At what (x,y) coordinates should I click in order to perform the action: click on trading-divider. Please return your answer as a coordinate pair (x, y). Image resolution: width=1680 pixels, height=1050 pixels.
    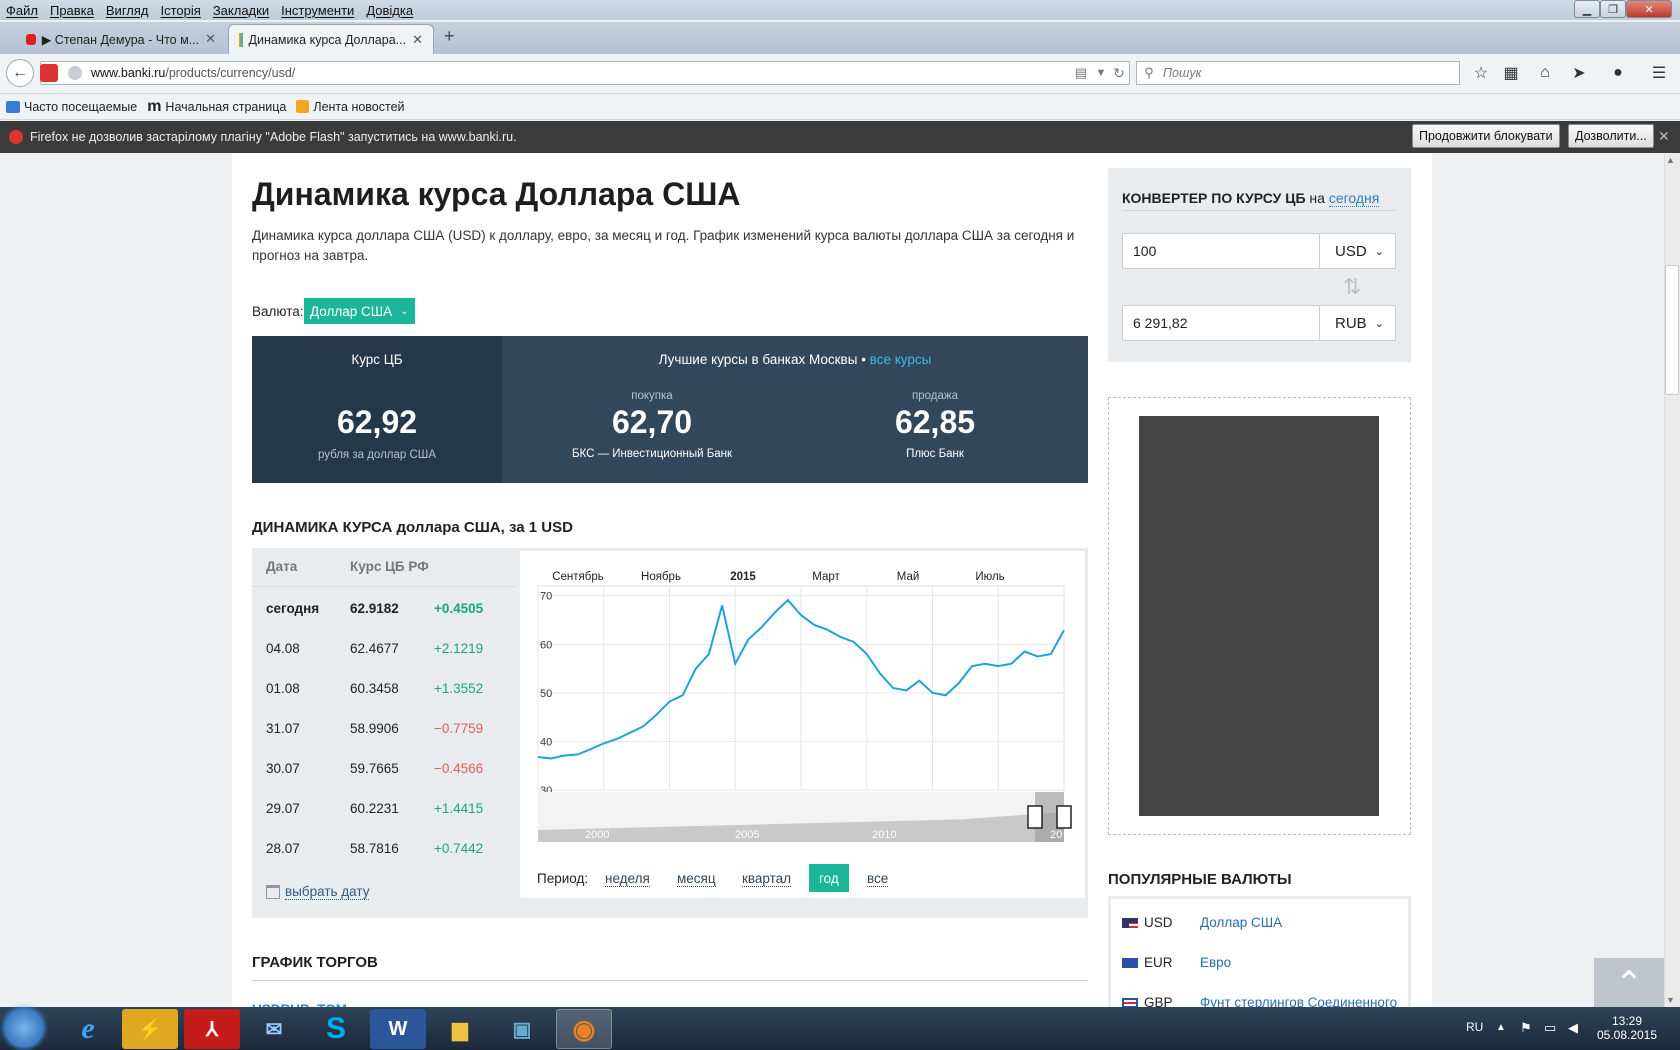
    Looking at the image, I should click on (670, 980).